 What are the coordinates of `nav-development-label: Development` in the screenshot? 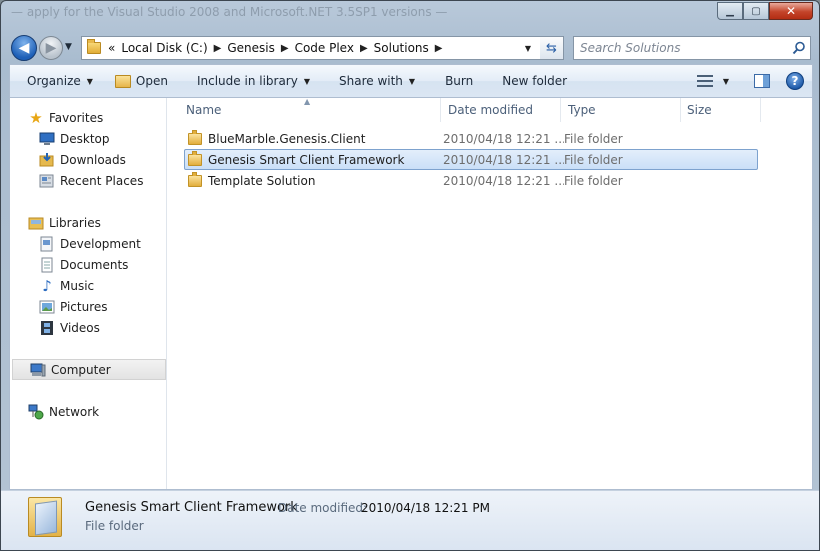 It's located at (100, 243).